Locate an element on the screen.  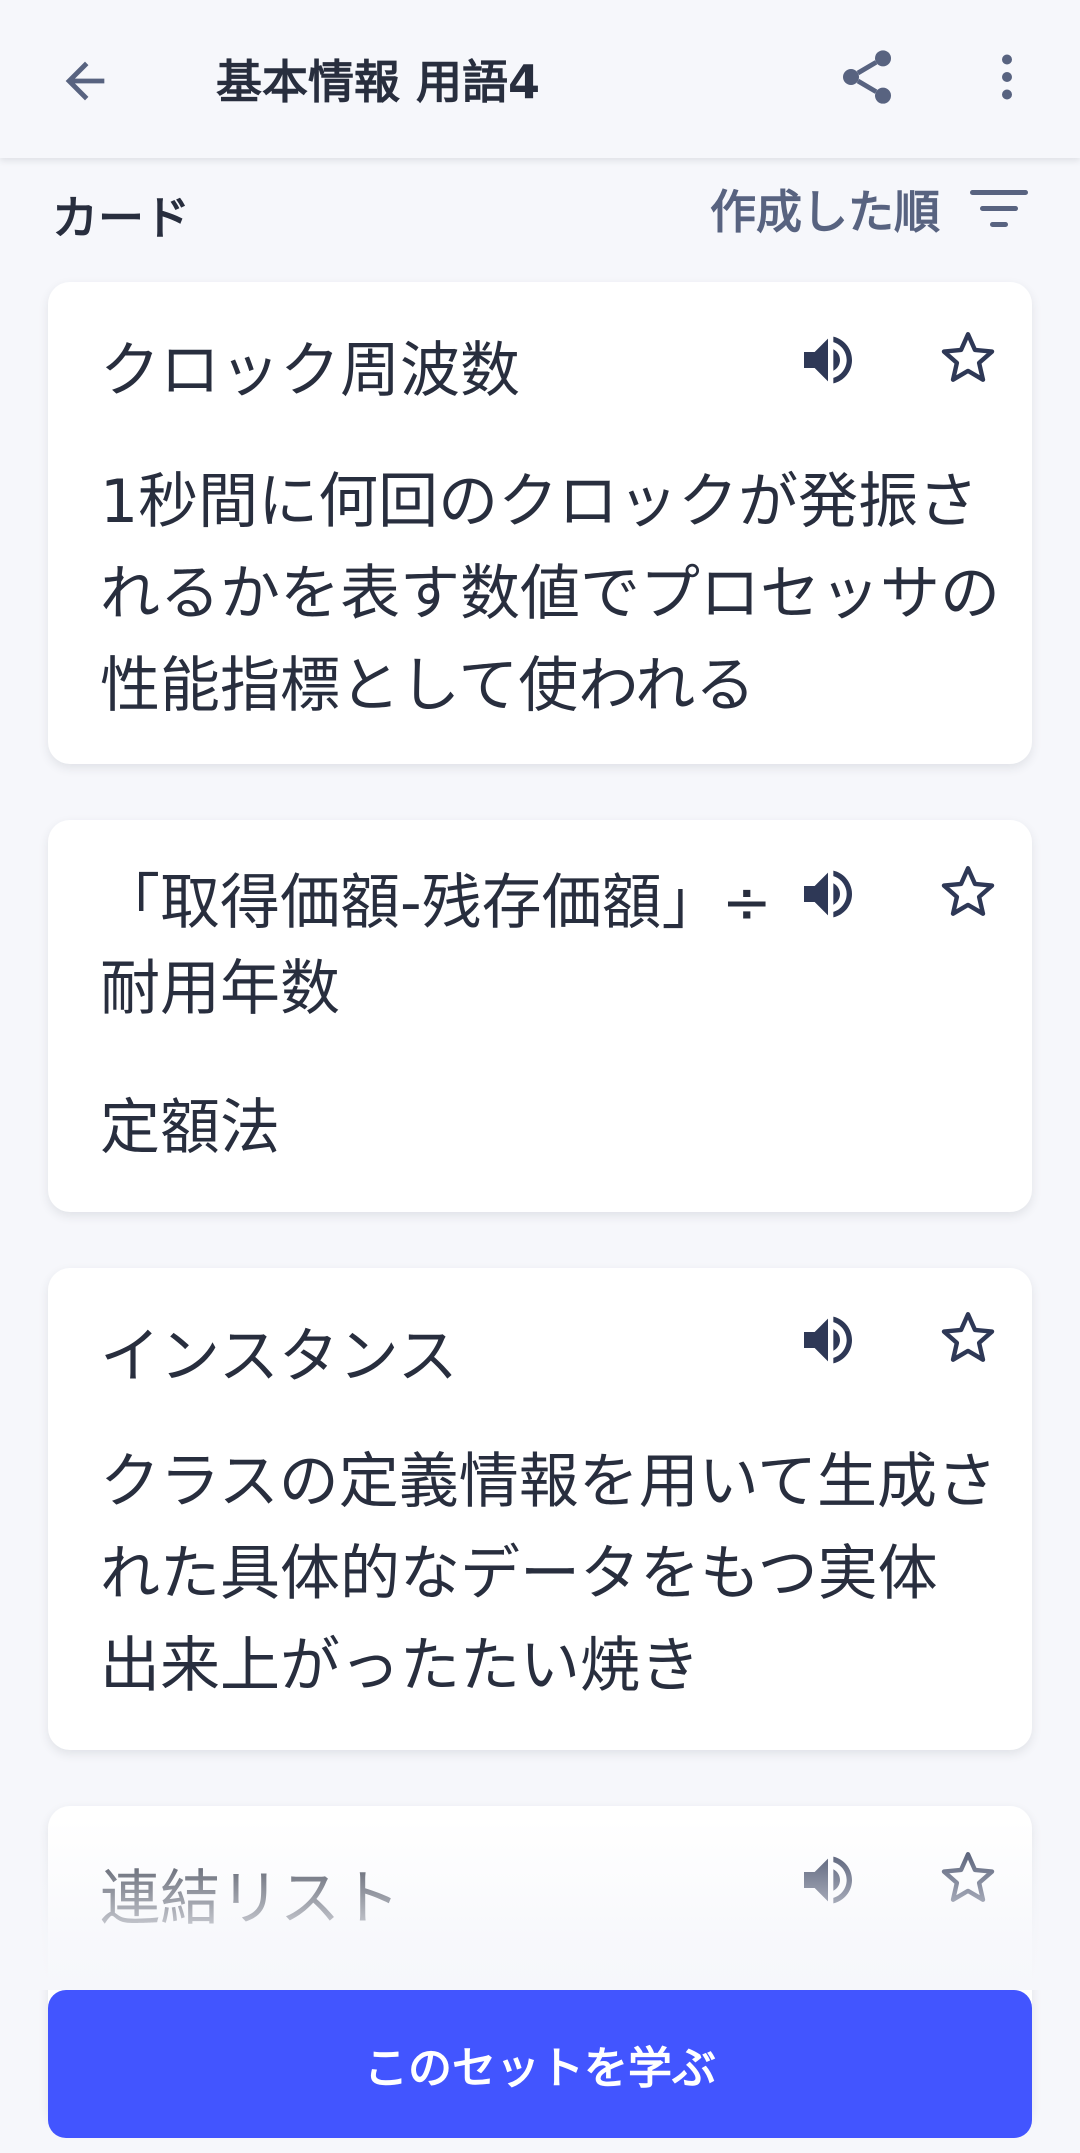
study-set-button: このセットを学ぶ is located at coordinates (540, 2064).